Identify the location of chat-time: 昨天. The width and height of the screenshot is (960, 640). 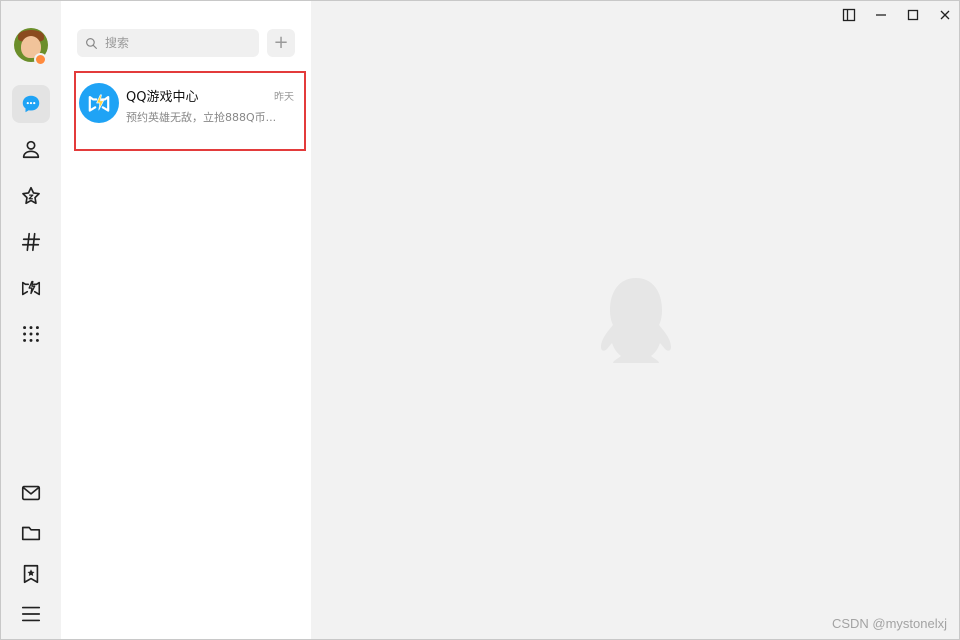
(284, 97).